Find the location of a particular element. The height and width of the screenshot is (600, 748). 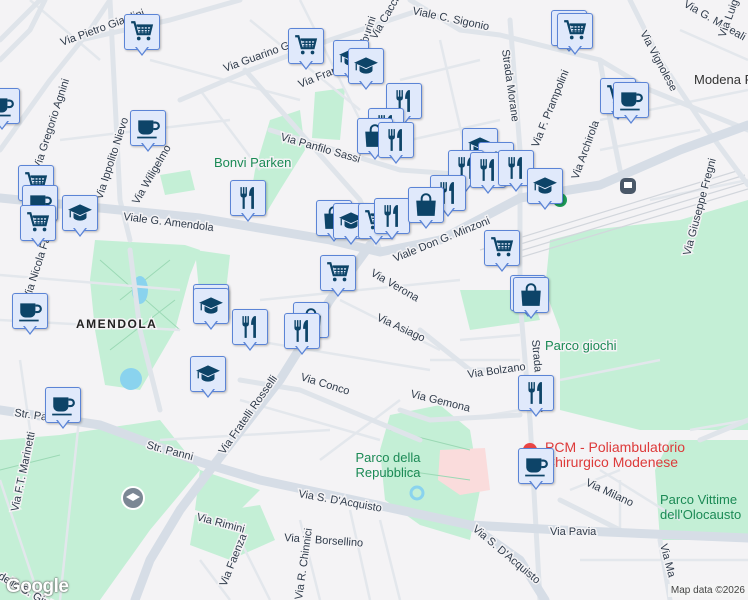

label-bonvi-parken: Bonvi Parken is located at coordinates (252, 162).